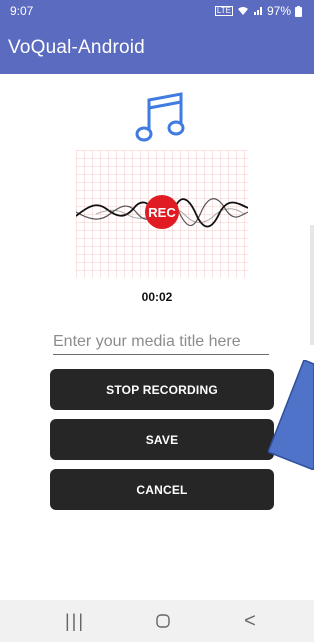 This screenshot has width=320, height=642. Describe the element at coordinates (278, 11) in the screenshot. I see `battery-percent: 97%` at that location.